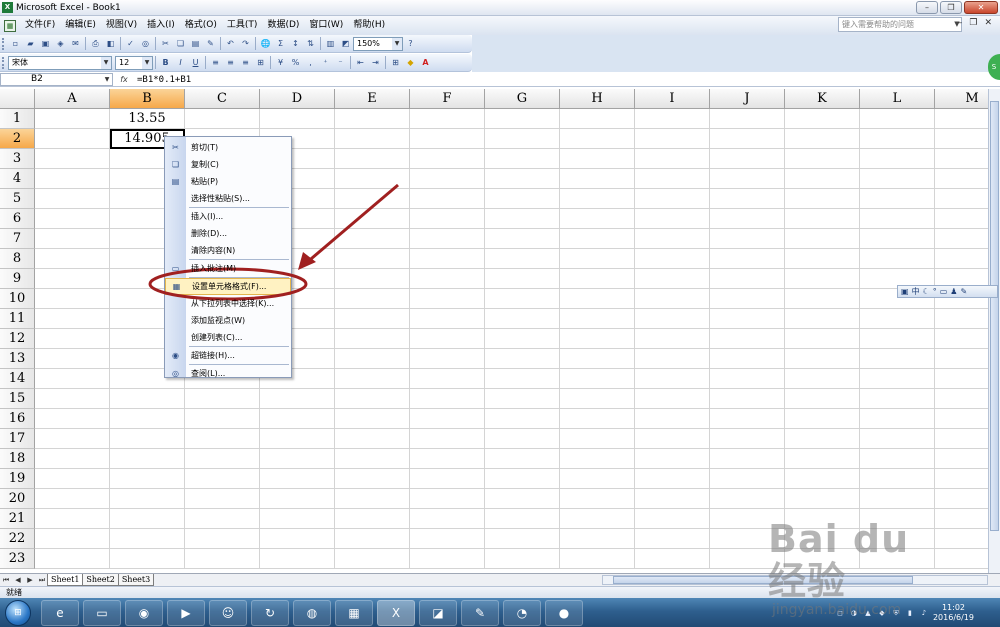 The width and height of the screenshot is (1000, 627). Describe the element at coordinates (672, 319) in the screenshot. I see `cell-i11` at that location.